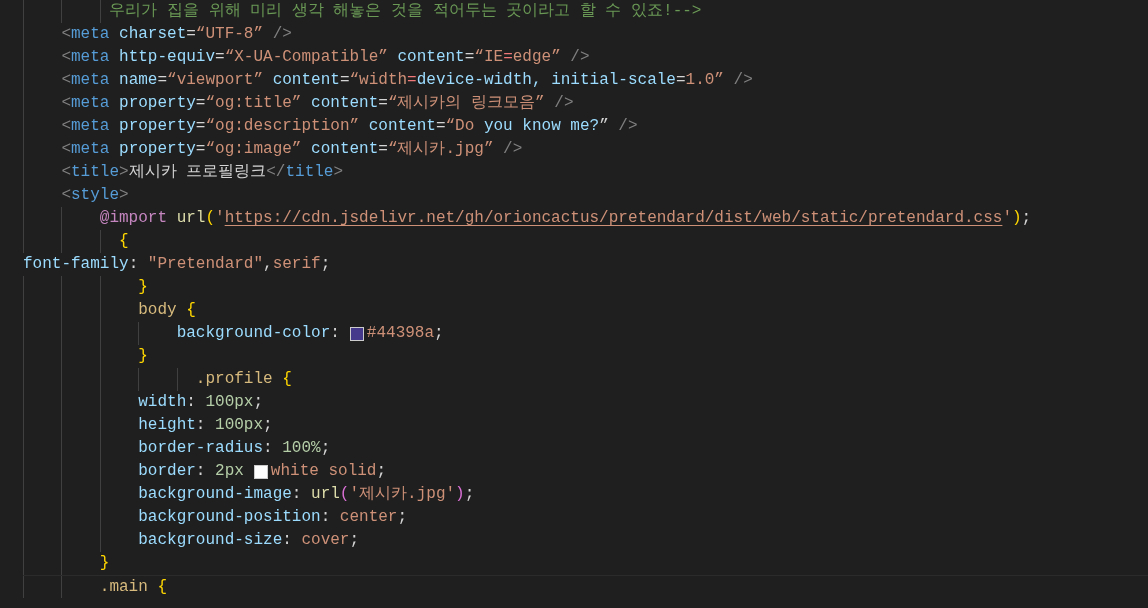  Describe the element at coordinates (133, 587) in the screenshot. I see `code-text: .main {` at that location.